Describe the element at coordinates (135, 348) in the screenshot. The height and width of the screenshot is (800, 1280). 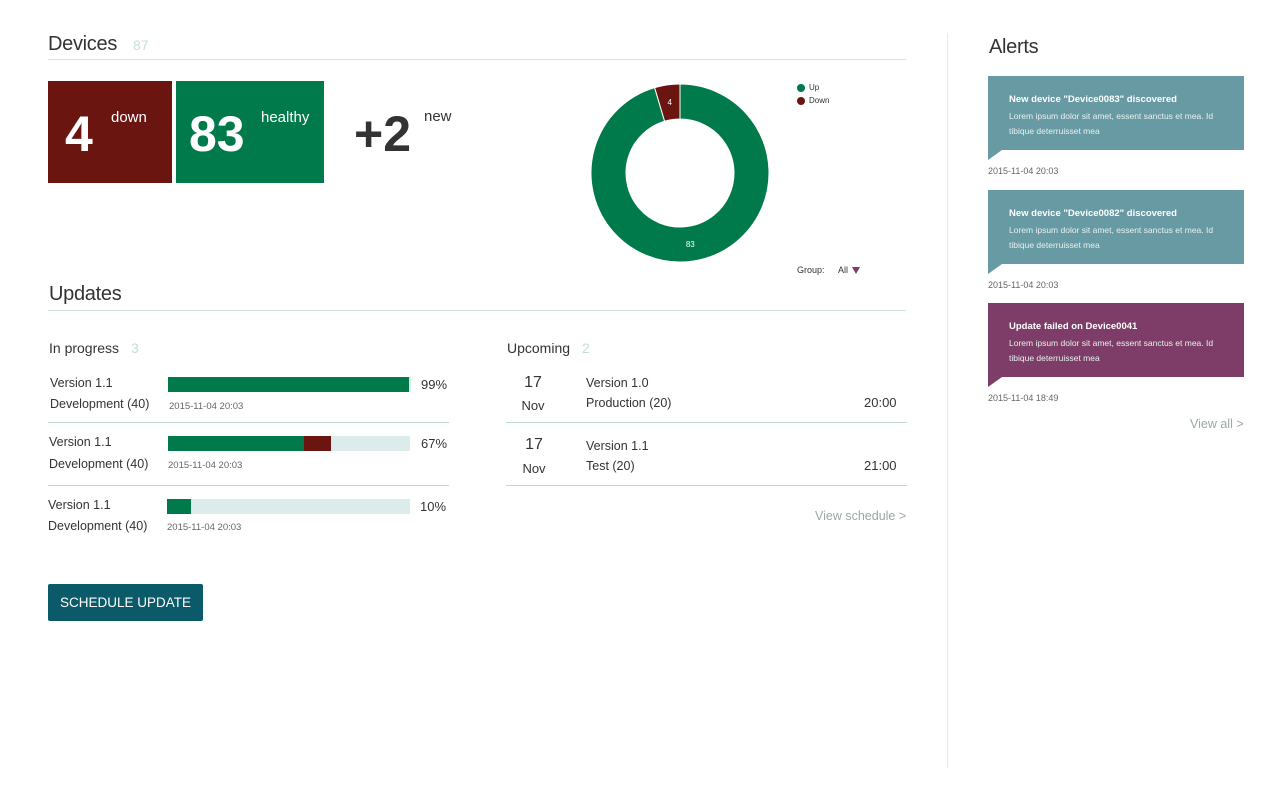
I see `in-progress-count: 3` at that location.